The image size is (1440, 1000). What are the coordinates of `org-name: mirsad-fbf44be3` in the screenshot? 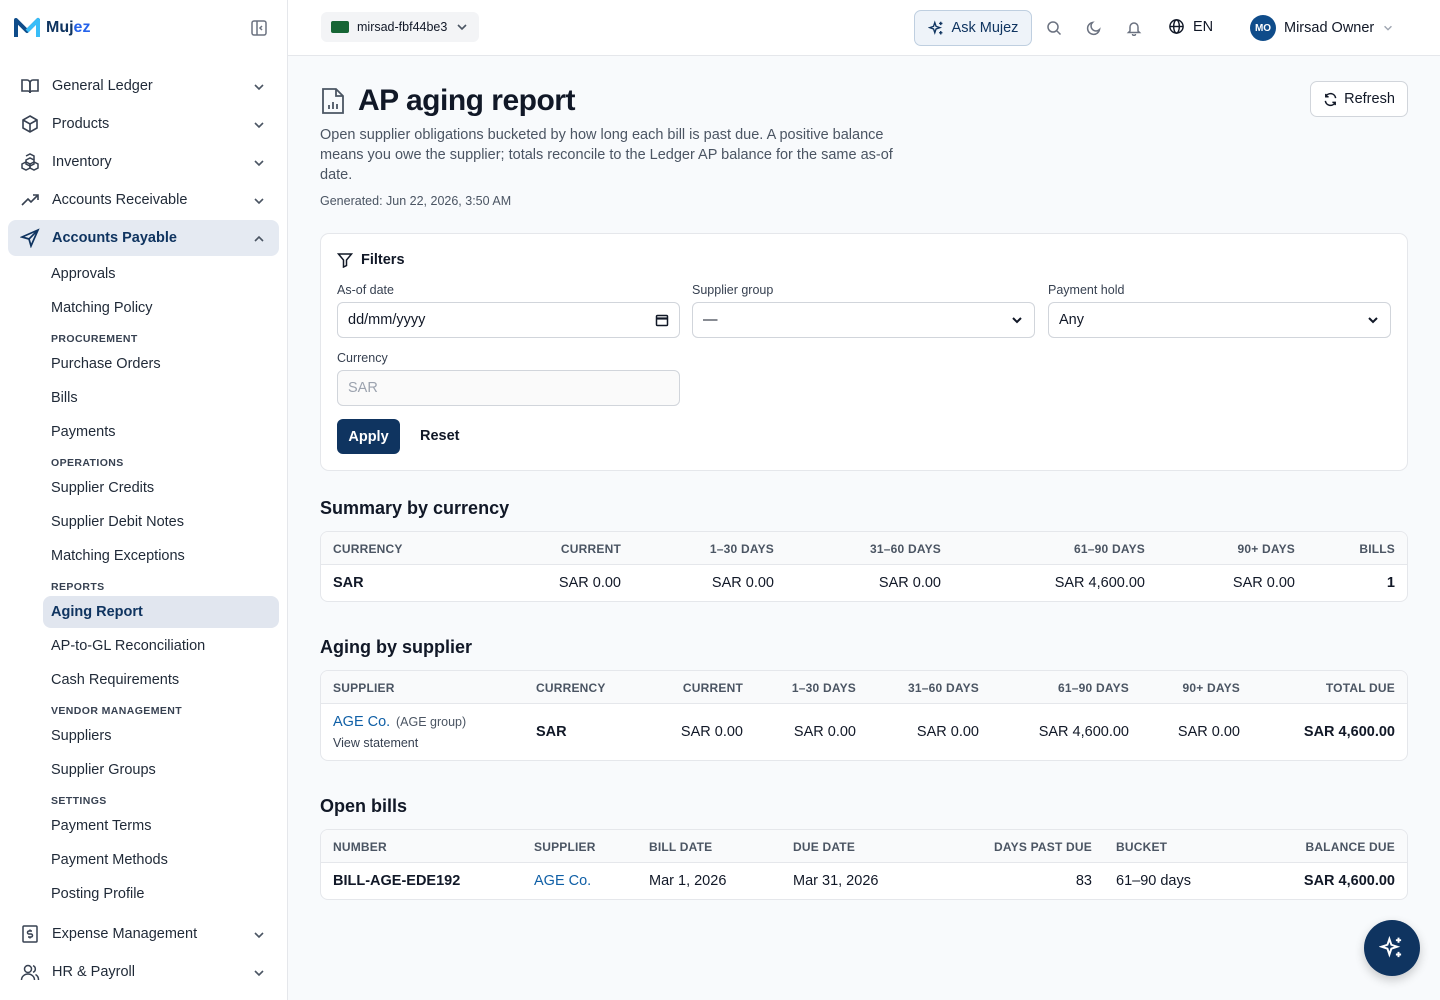 It's located at (402, 27).